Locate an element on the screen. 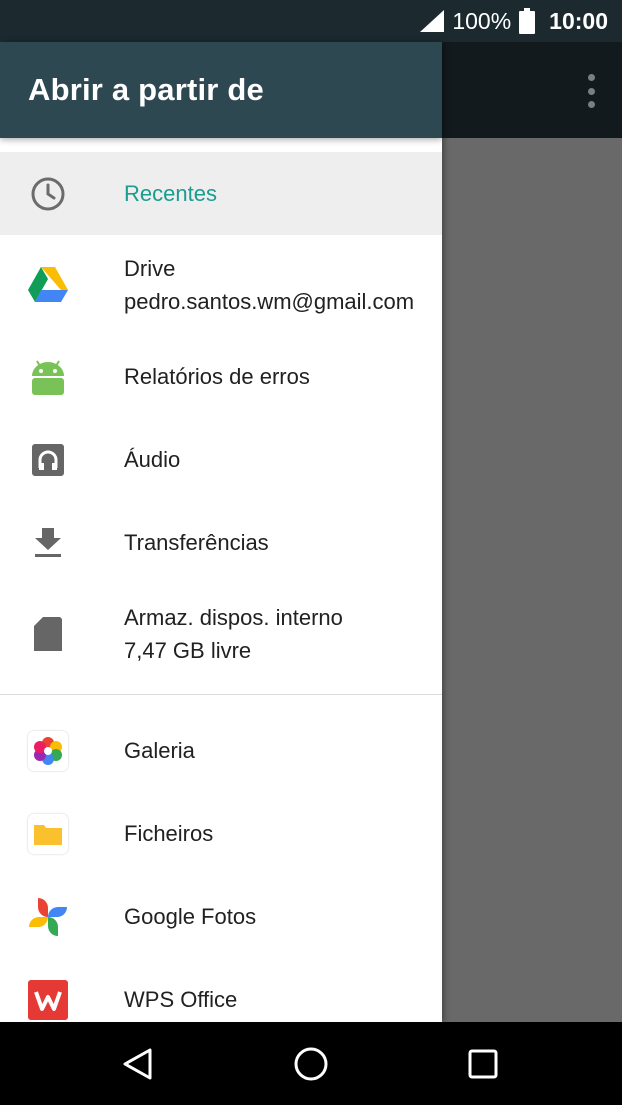  root-item-audio: Áudio is located at coordinates (221, 459).